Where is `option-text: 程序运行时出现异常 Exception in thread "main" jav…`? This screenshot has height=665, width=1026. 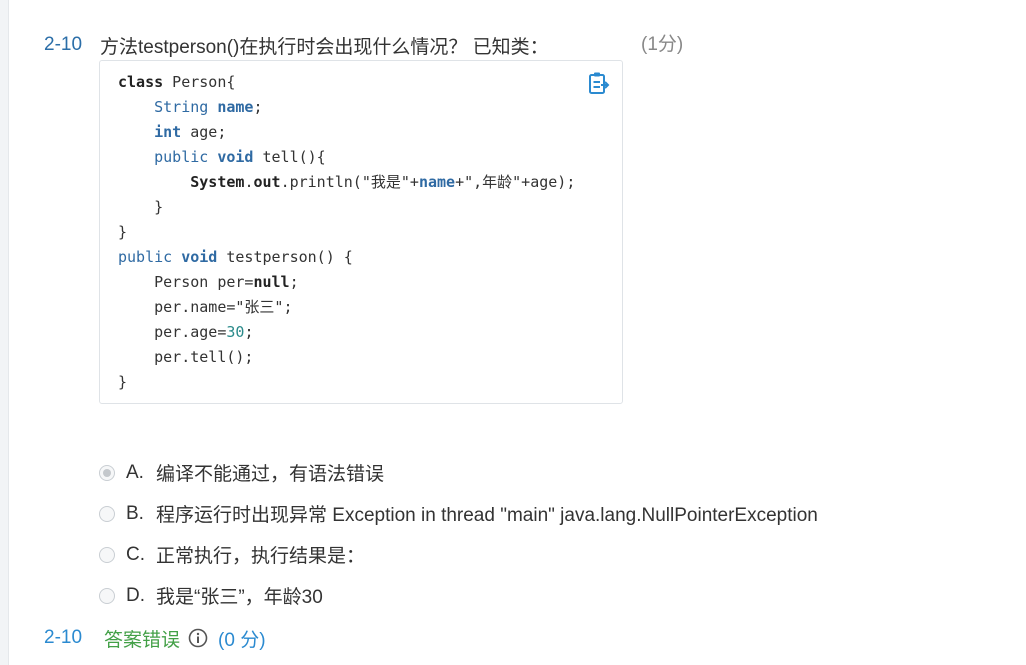
option-text: 程序运行时出现异常 Exception in thread "main" jav… is located at coordinates (487, 515).